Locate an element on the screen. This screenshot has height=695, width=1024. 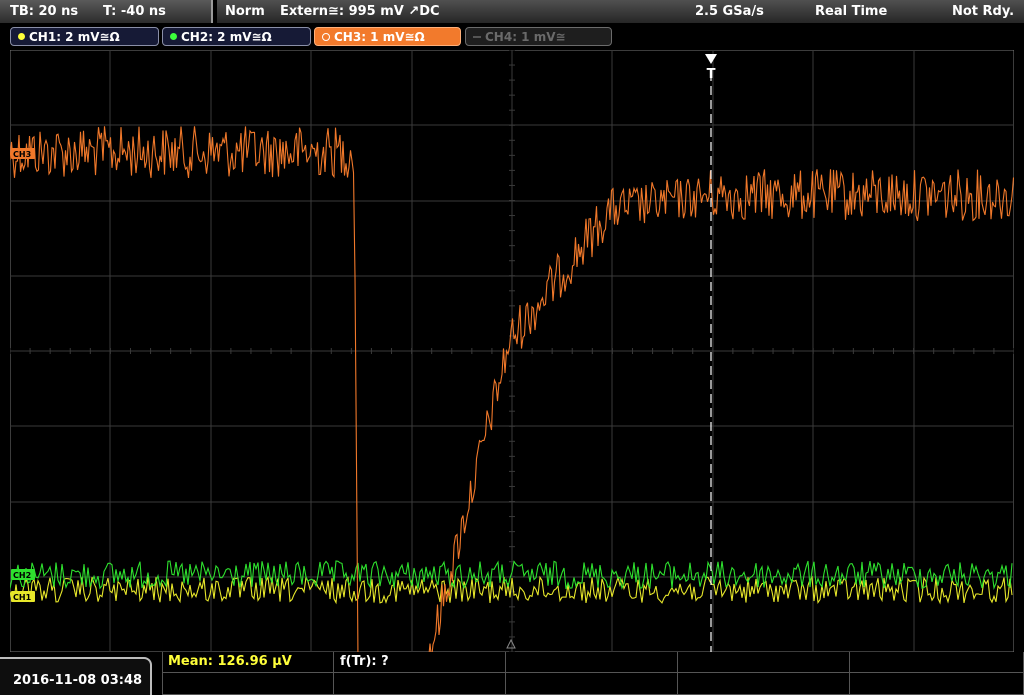
channel-tab-ch4: CH4: 1 mV≅ is located at coordinates (538, 36).